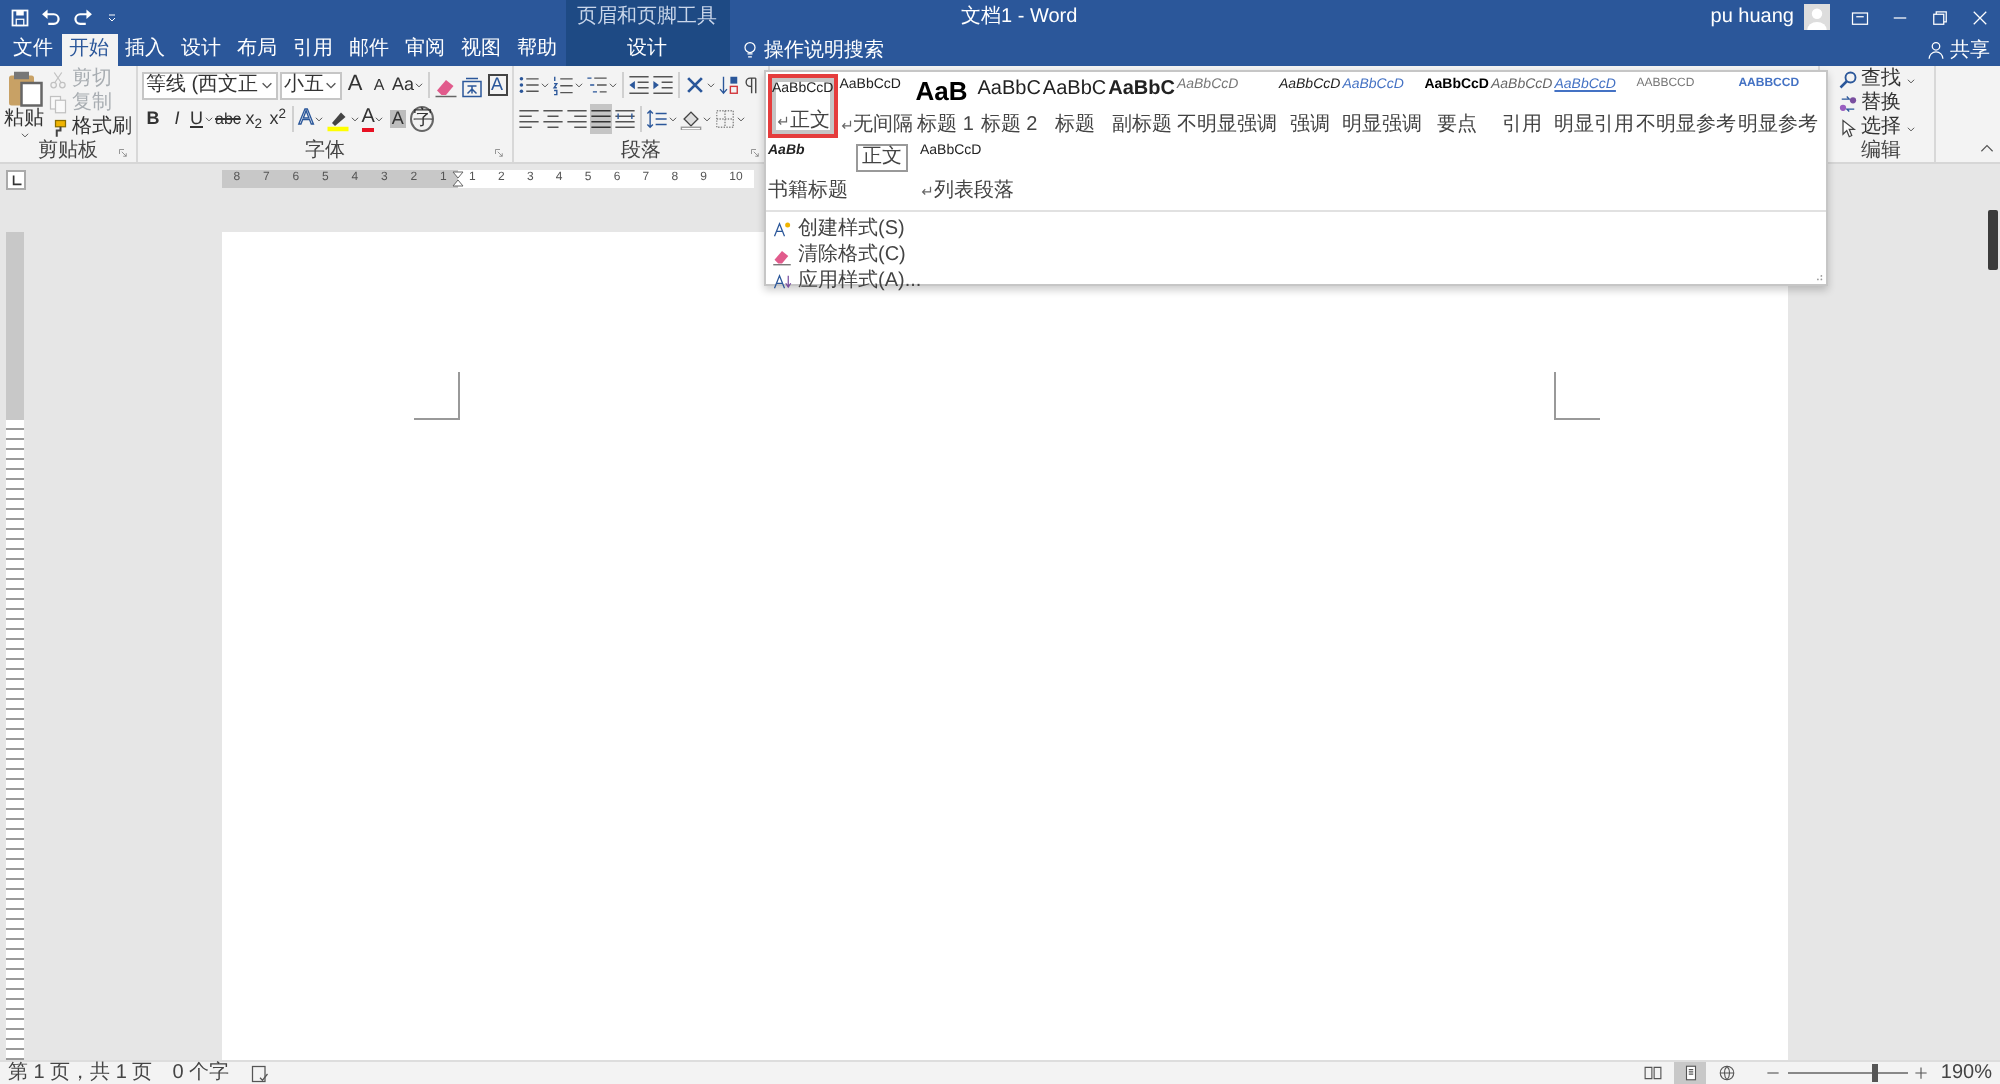  What do you see at coordinates (1875, 1073) in the screenshot?
I see `slider-thumb` at bounding box center [1875, 1073].